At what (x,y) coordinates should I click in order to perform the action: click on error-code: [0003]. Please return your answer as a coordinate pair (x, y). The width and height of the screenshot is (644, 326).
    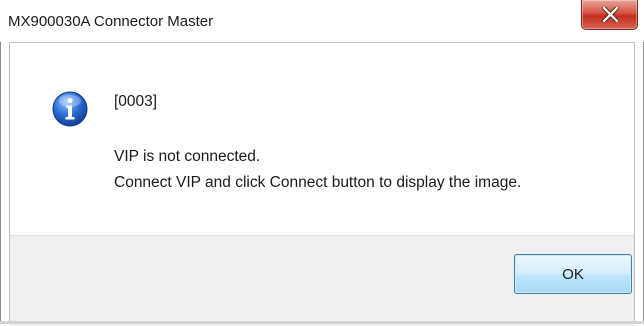
    Looking at the image, I should click on (136, 101).